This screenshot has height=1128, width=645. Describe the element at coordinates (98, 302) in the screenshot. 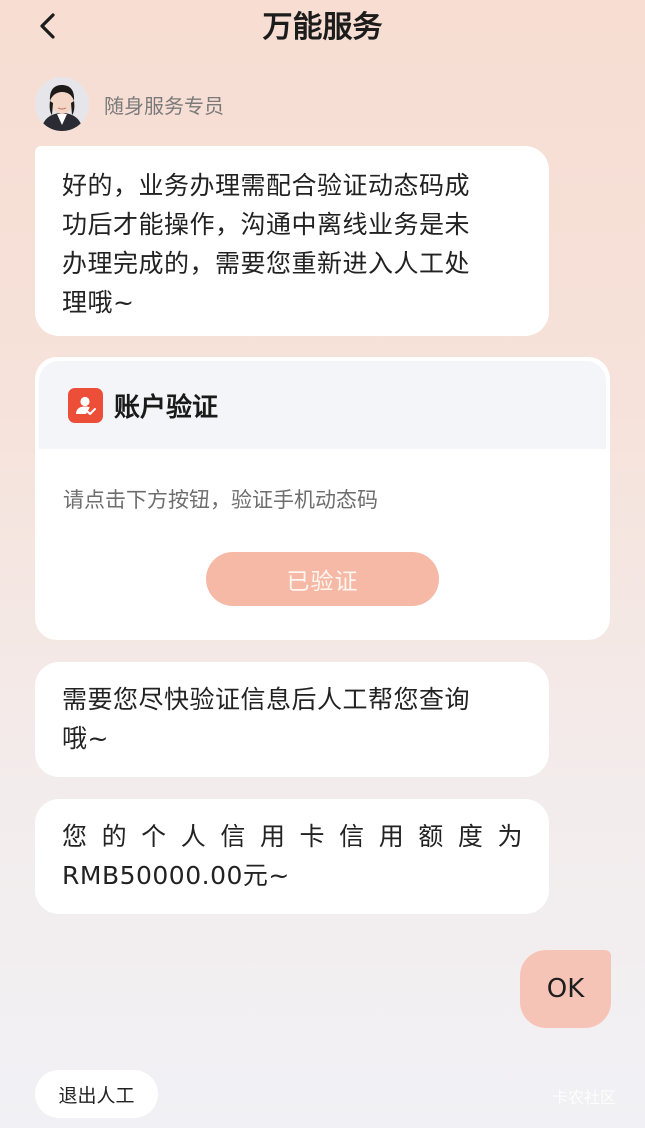

I see `message-line: 理哦~` at that location.